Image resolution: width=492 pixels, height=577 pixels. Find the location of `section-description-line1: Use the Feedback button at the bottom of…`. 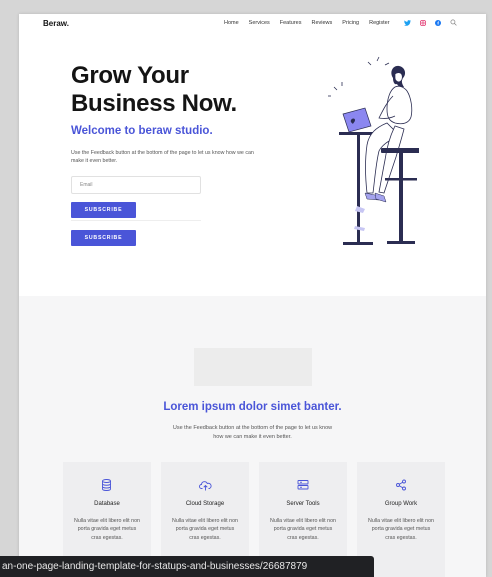

section-description-line1: Use the Feedback button at the bottom of… is located at coordinates (252, 428).